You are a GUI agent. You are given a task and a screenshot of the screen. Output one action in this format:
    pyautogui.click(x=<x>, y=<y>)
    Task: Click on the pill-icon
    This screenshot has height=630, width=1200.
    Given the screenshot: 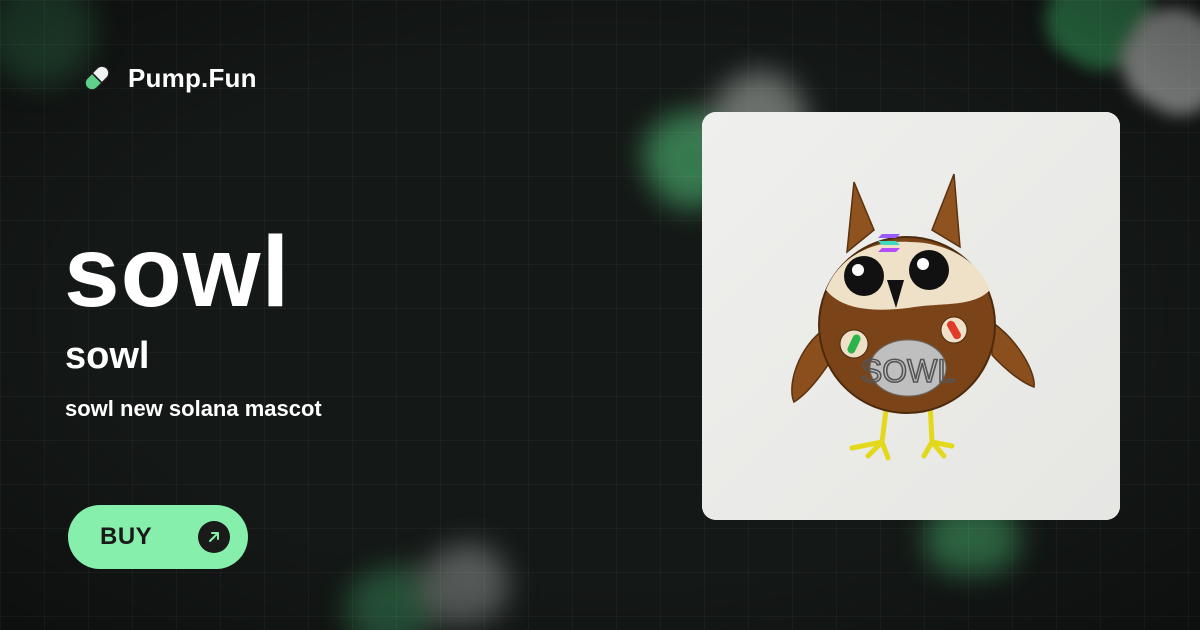 What is the action you would take?
    pyautogui.click(x=97, y=78)
    